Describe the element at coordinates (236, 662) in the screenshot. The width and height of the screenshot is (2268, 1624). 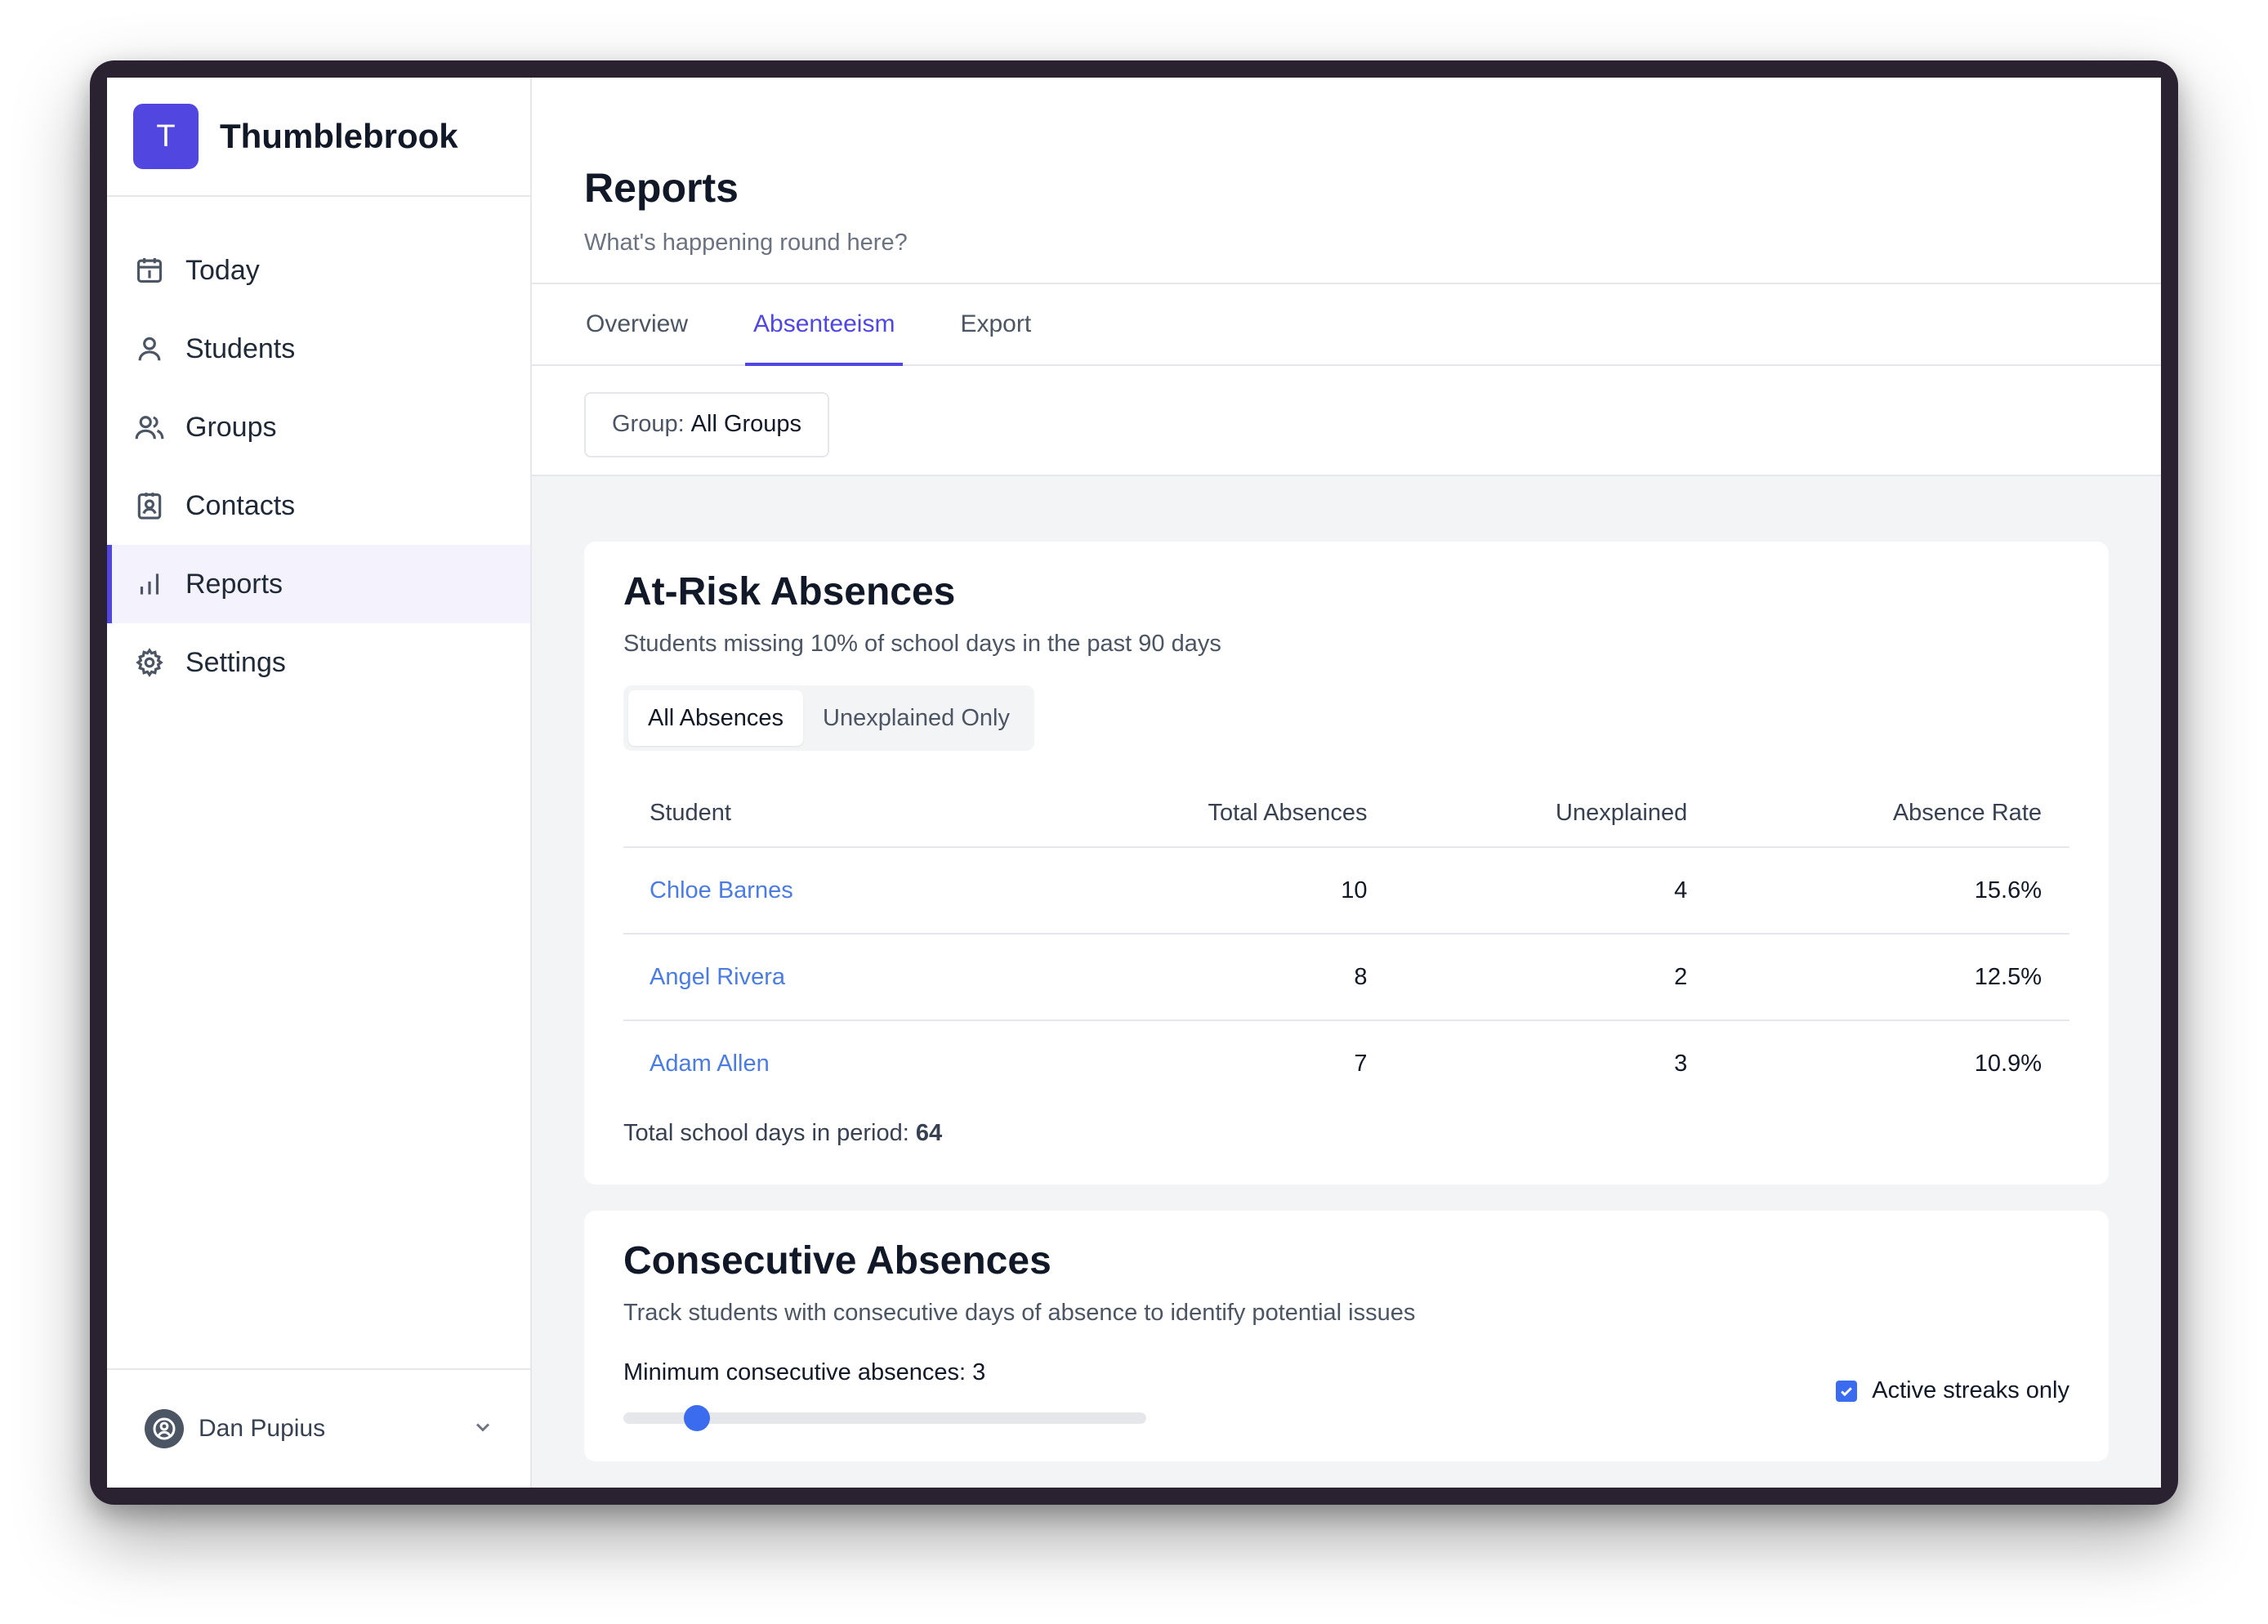
I see `sidebar-item-label: Settings` at that location.